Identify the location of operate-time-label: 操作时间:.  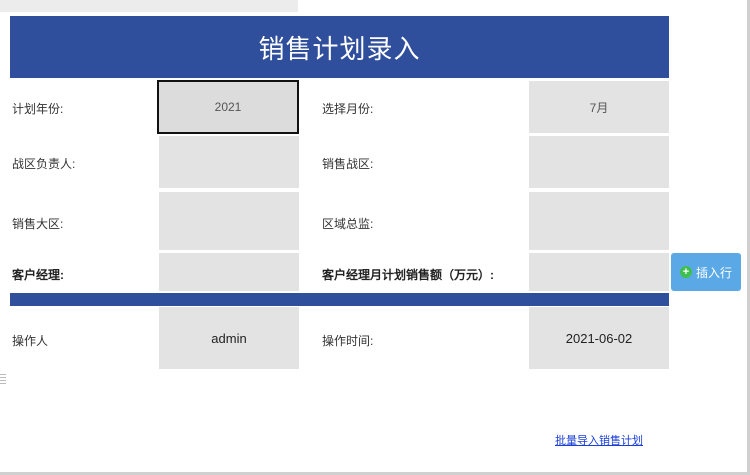
(348, 341).